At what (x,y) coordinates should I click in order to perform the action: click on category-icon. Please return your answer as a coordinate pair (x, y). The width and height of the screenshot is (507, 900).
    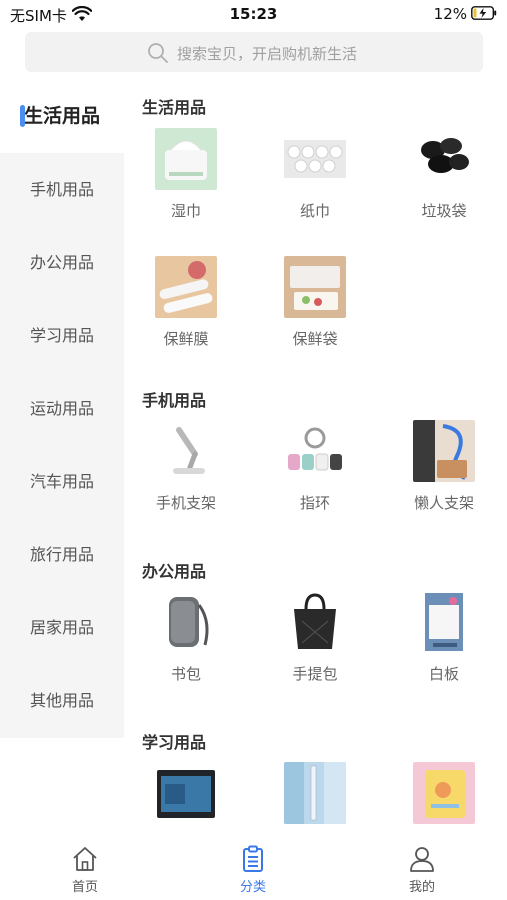
    Looking at the image, I should click on (253, 858).